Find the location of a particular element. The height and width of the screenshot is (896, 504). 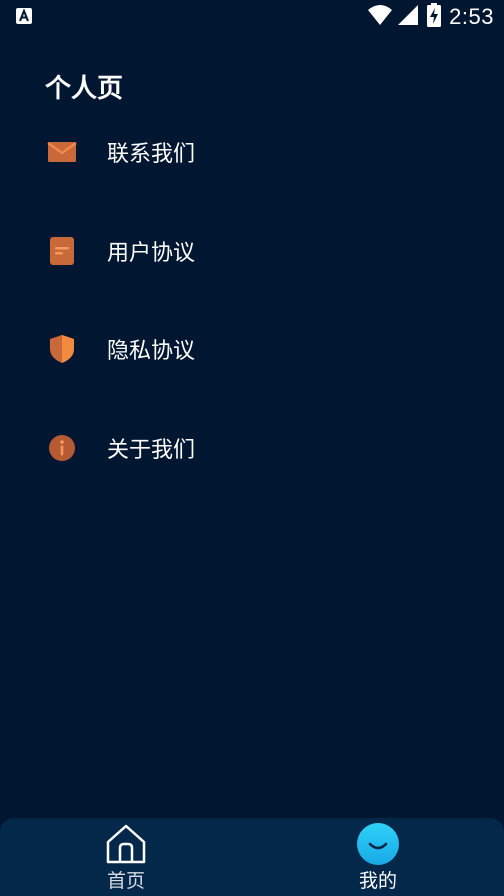

document-icon is located at coordinates (62, 251).